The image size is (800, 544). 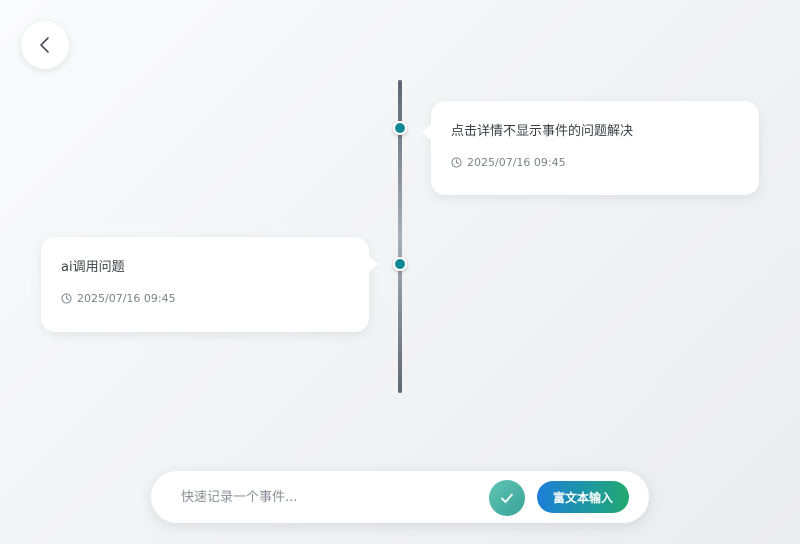 I want to click on quick-record-bar: 富文本输入, so click(x=400, y=497).